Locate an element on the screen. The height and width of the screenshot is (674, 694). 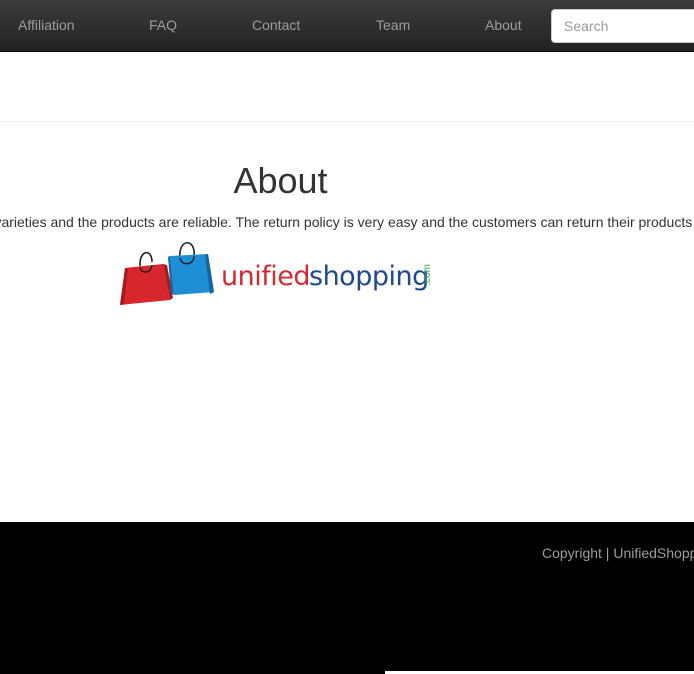
unified-shopping-logo: unified shopping .com is located at coordinates (280, 274).